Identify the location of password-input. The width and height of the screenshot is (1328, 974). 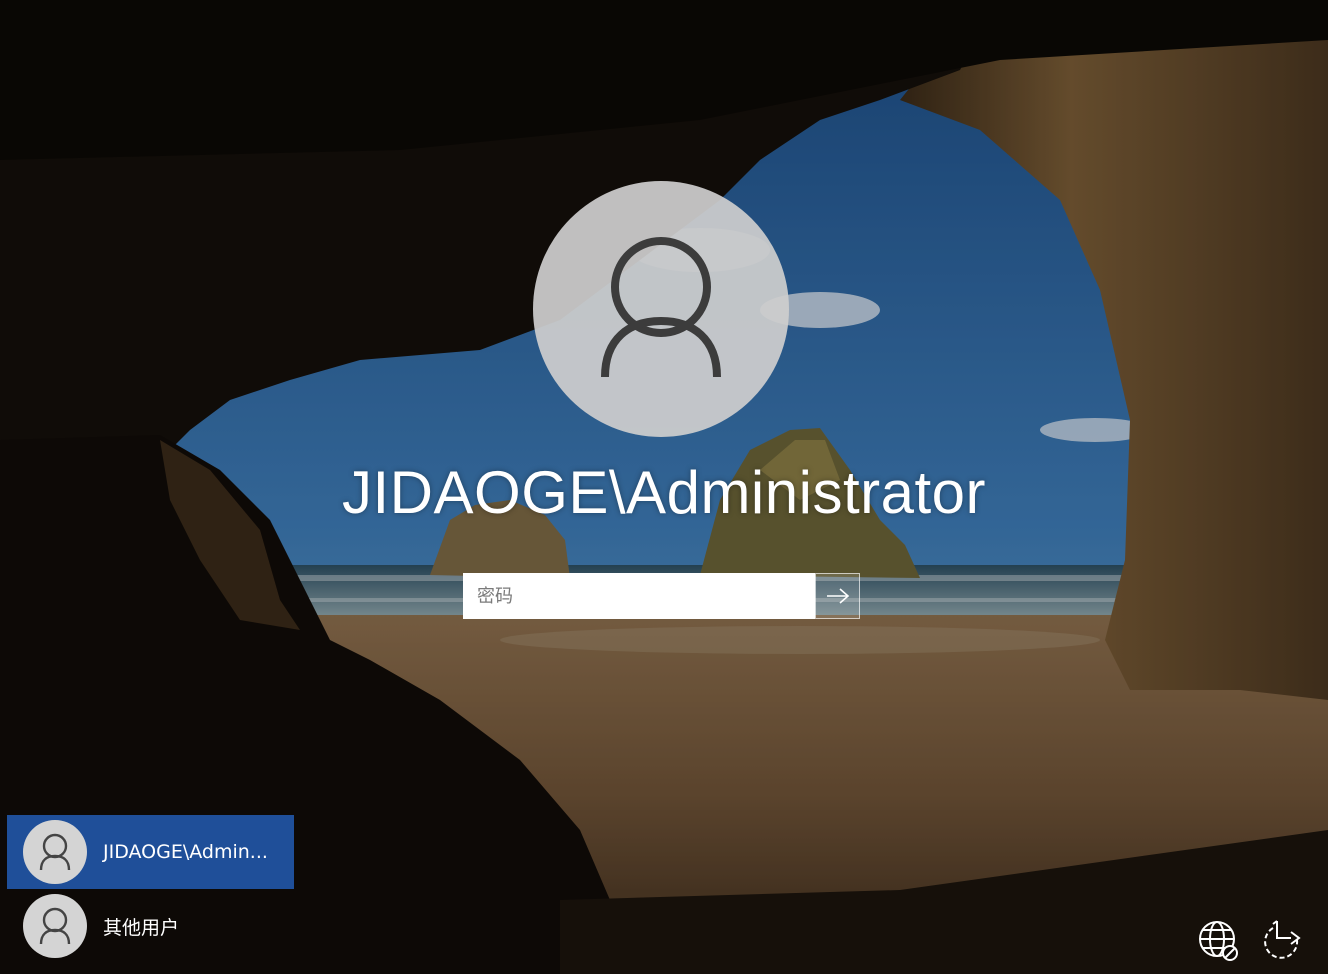
(639, 596).